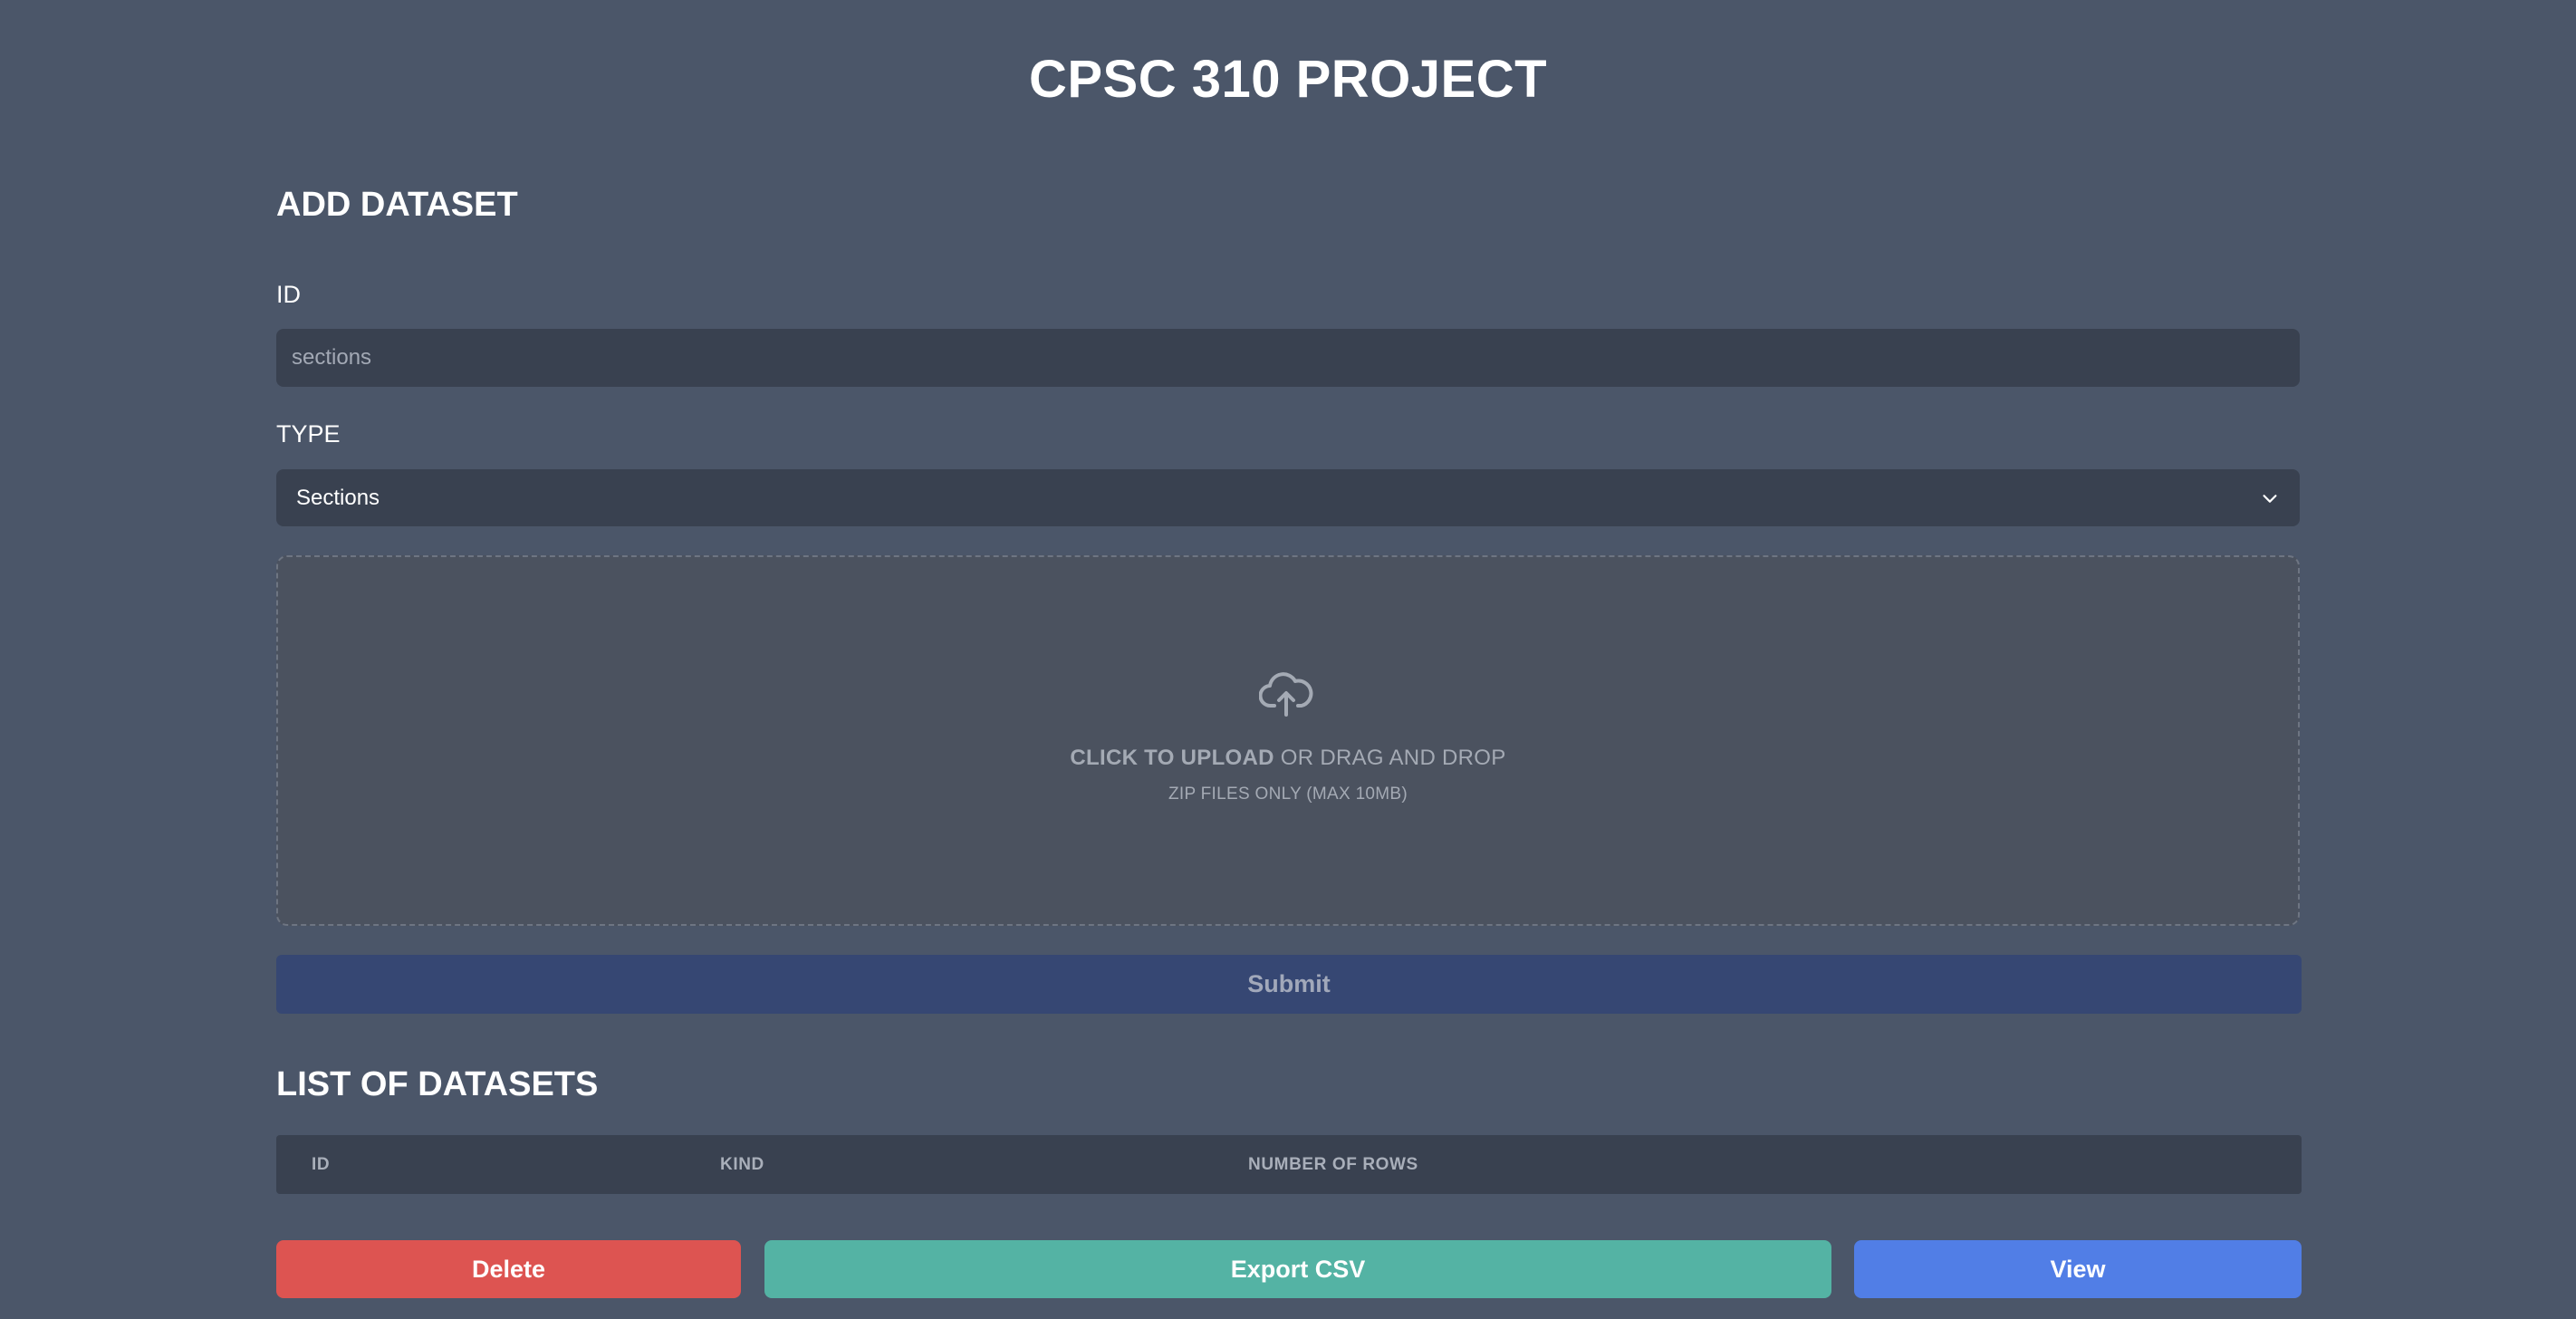 The image size is (2576, 1319). What do you see at coordinates (508, 1269) in the screenshot?
I see `delete-button: Delete` at bounding box center [508, 1269].